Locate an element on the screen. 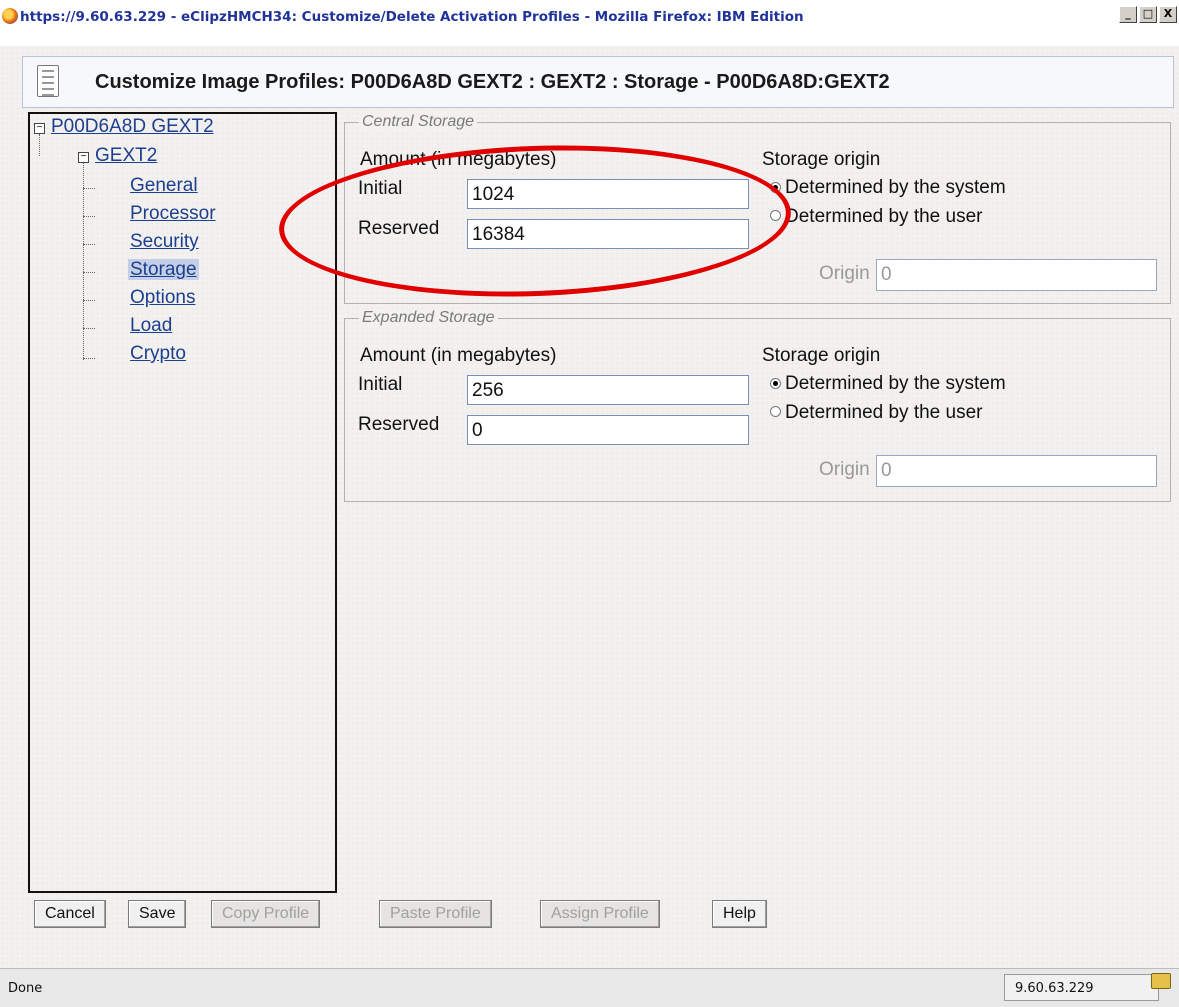 Image resolution: width=1179 pixels, height=1007 pixels. lock-icon is located at coordinates (1161, 981).